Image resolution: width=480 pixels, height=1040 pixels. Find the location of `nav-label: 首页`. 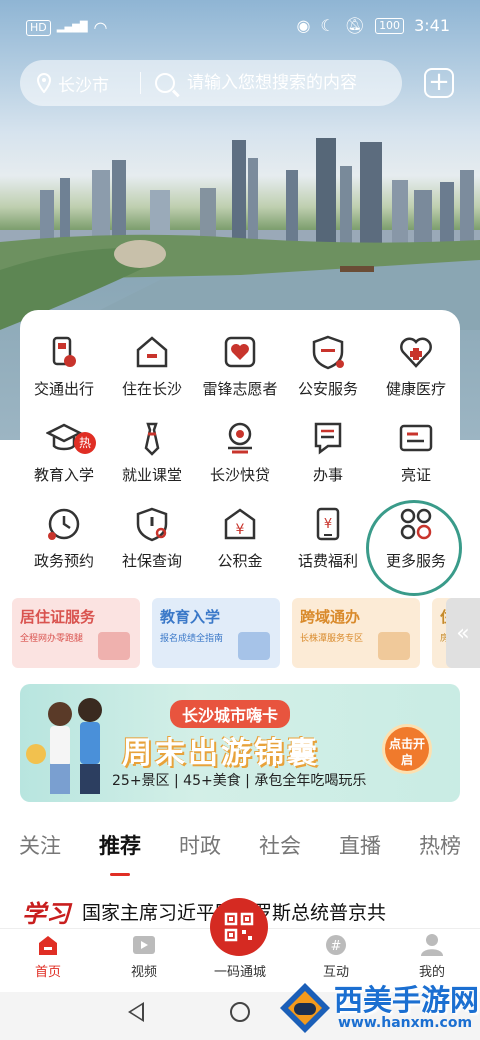

nav-label: 首页 is located at coordinates (47, 972).